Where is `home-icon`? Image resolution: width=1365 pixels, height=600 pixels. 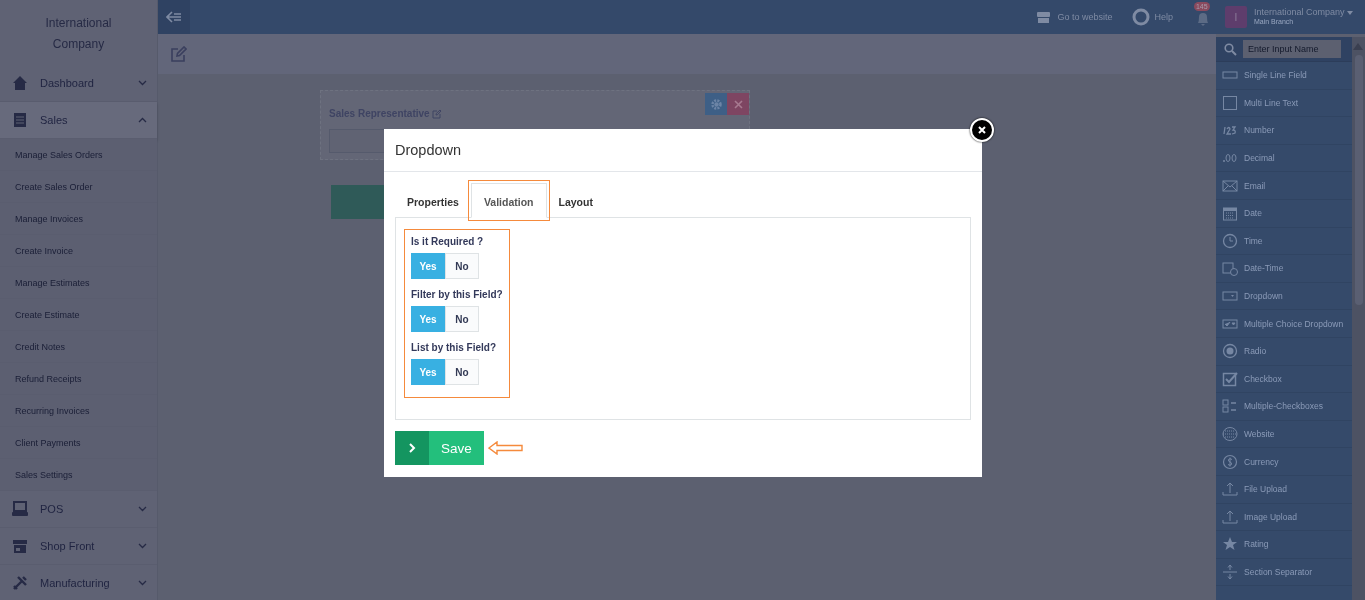 home-icon is located at coordinates (20, 83).